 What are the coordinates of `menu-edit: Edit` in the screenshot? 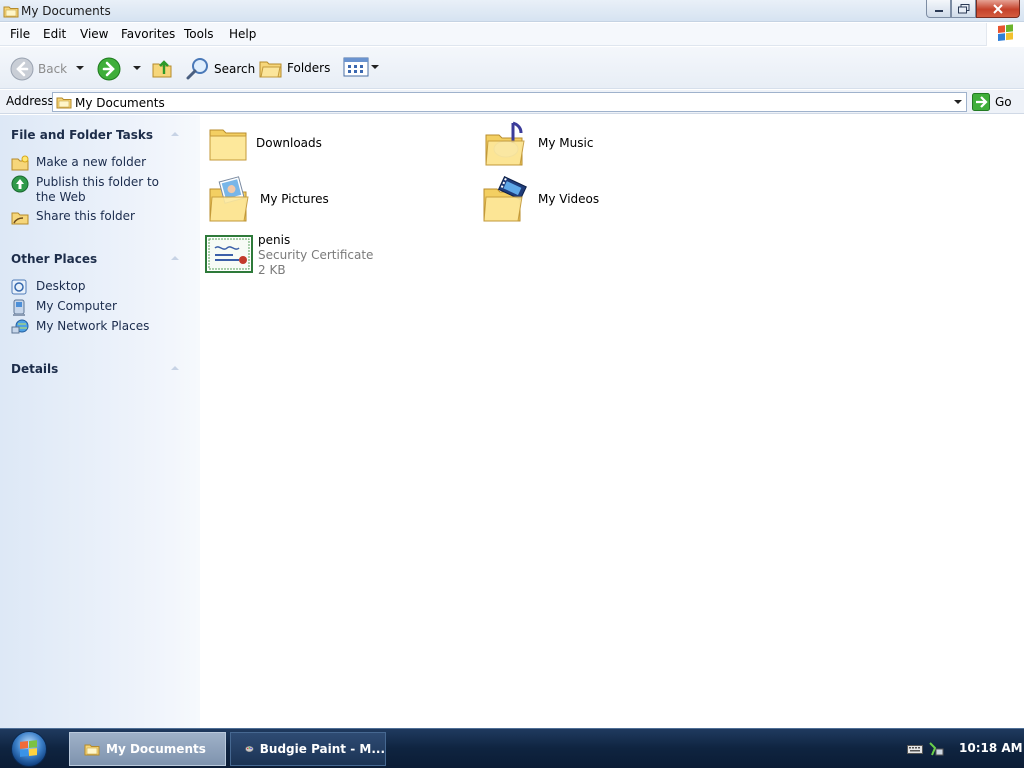 It's located at (54, 34).